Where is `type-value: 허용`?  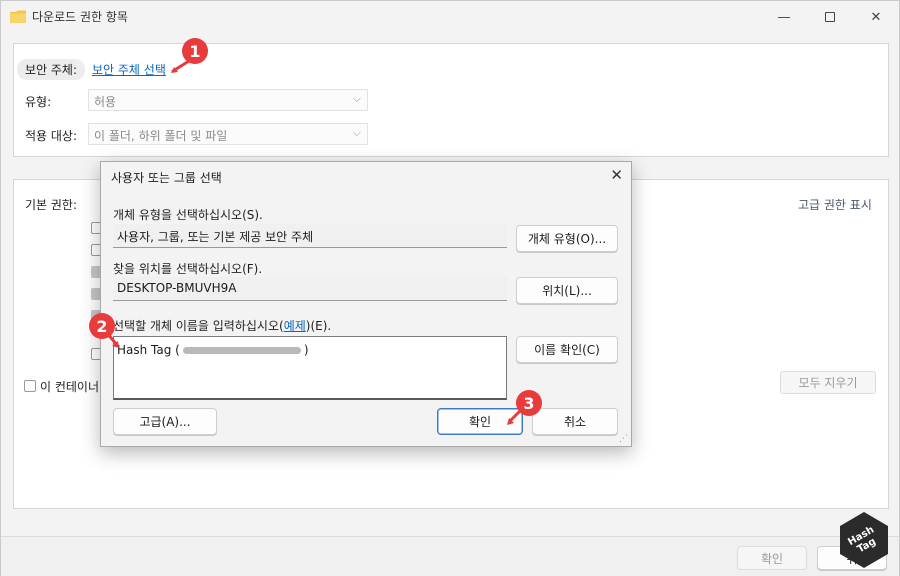 type-value: 허용 is located at coordinates (105, 102).